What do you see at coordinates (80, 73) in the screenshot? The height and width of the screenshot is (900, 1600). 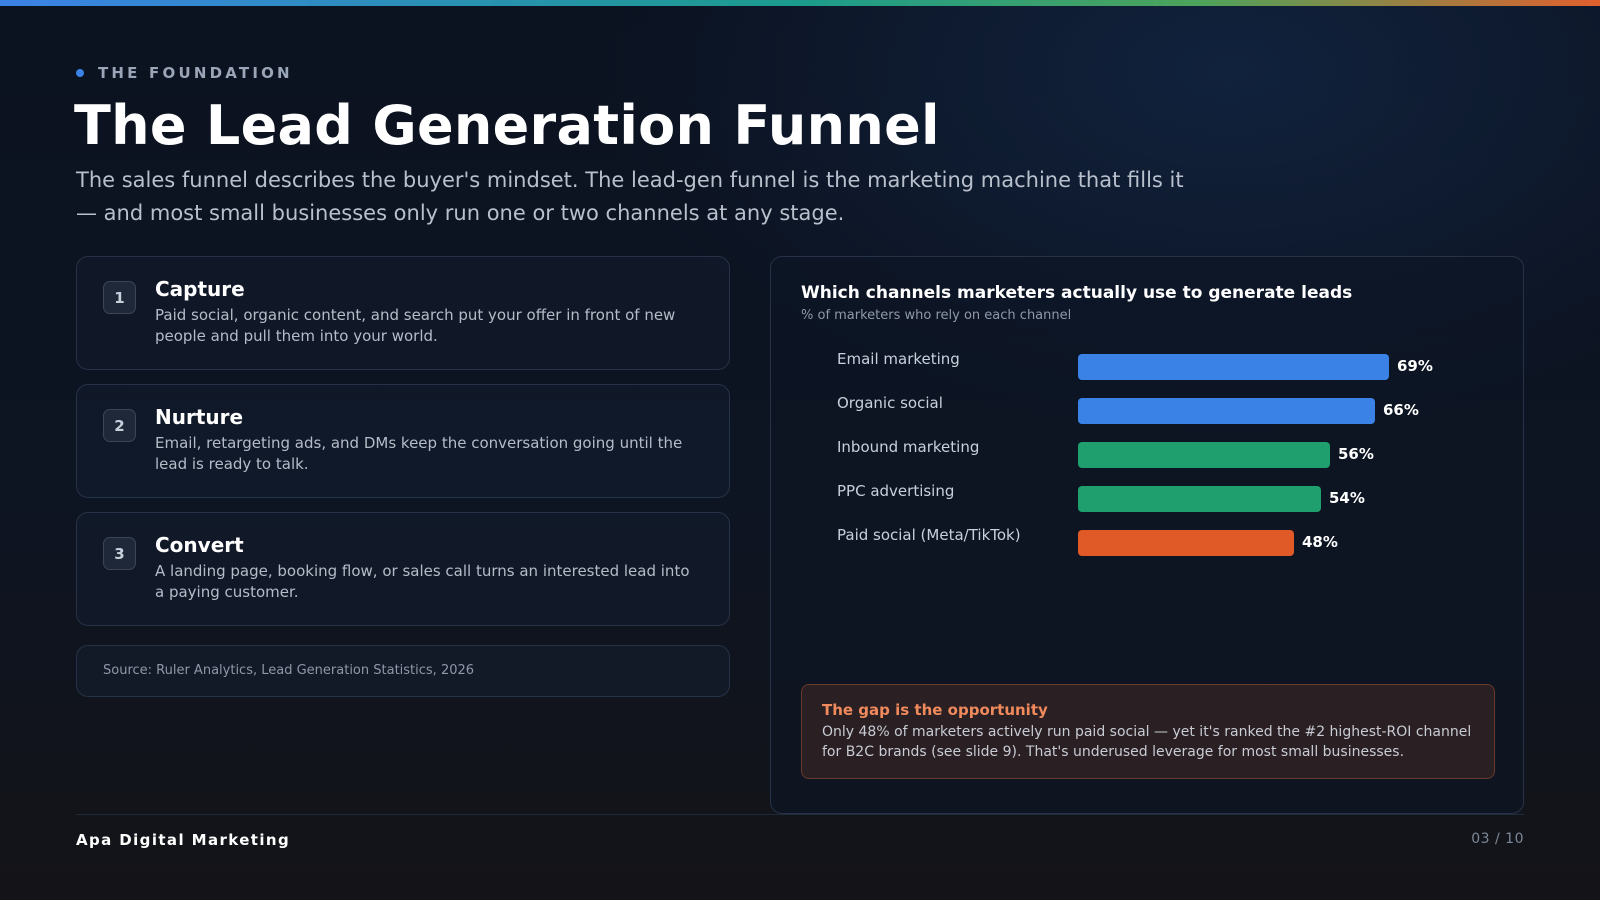 I see `eyebrow-dot-icon` at bounding box center [80, 73].